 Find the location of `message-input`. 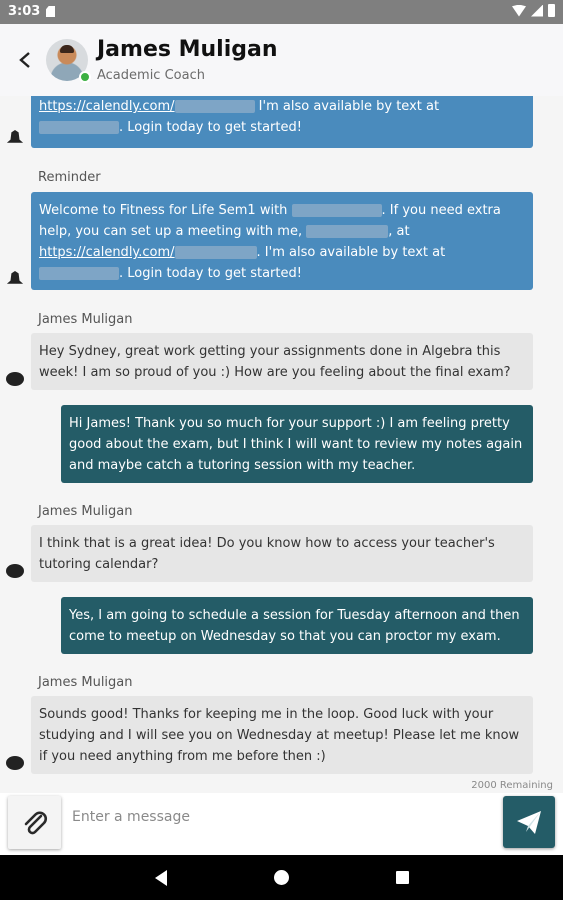

message-input is located at coordinates (282, 817).